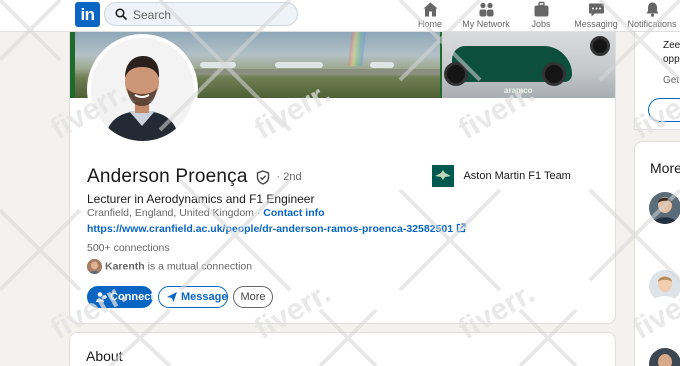 The width and height of the screenshot is (680, 366). Describe the element at coordinates (596, 10) in the screenshot. I see `message-icon` at that location.